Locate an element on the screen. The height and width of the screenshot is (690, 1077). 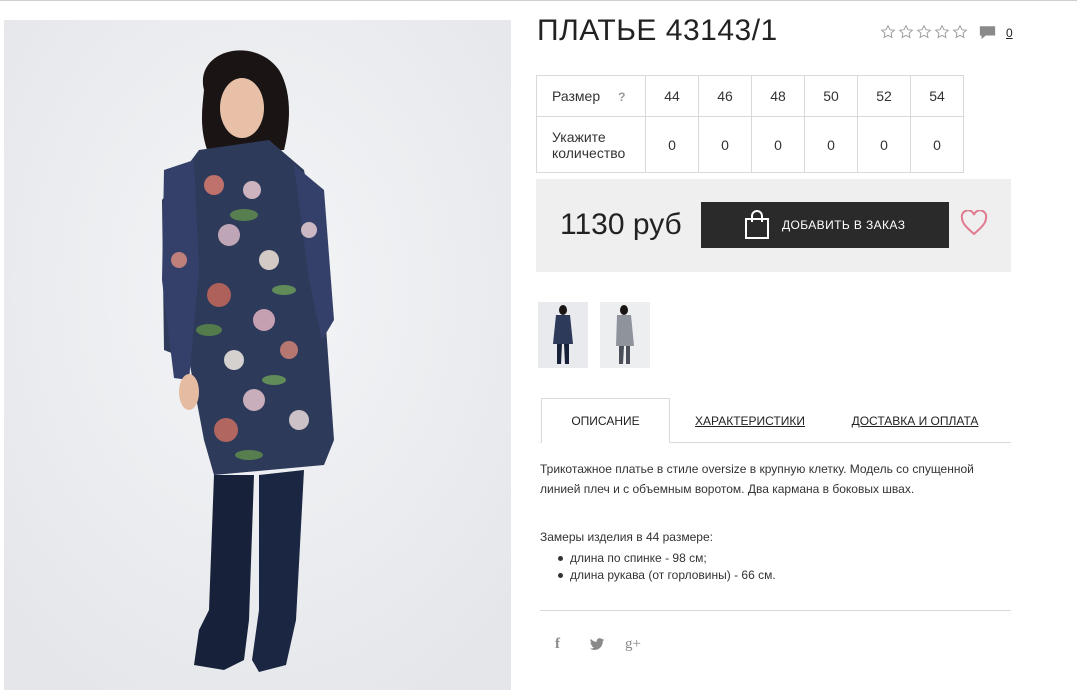
size-option: 54 is located at coordinates (937, 96).